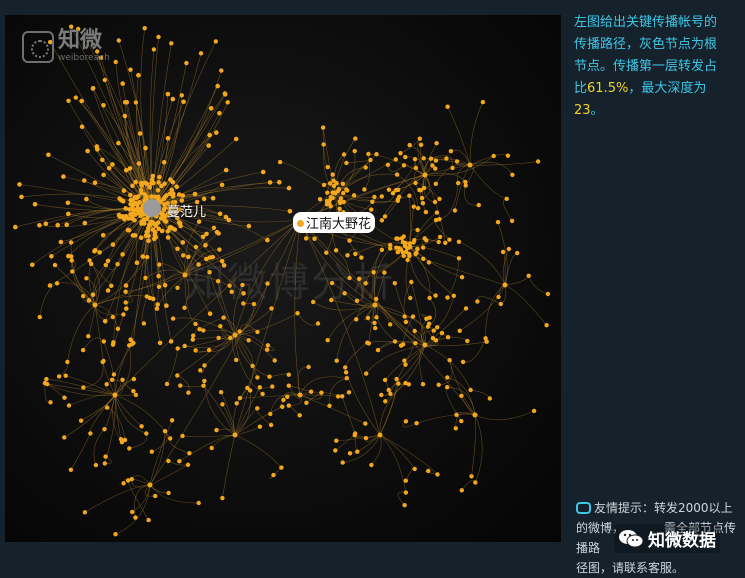 This screenshot has width=745, height=578. Describe the element at coordinates (334, 222) in the screenshot. I see `key-node-label: 江南大野花` at that location.